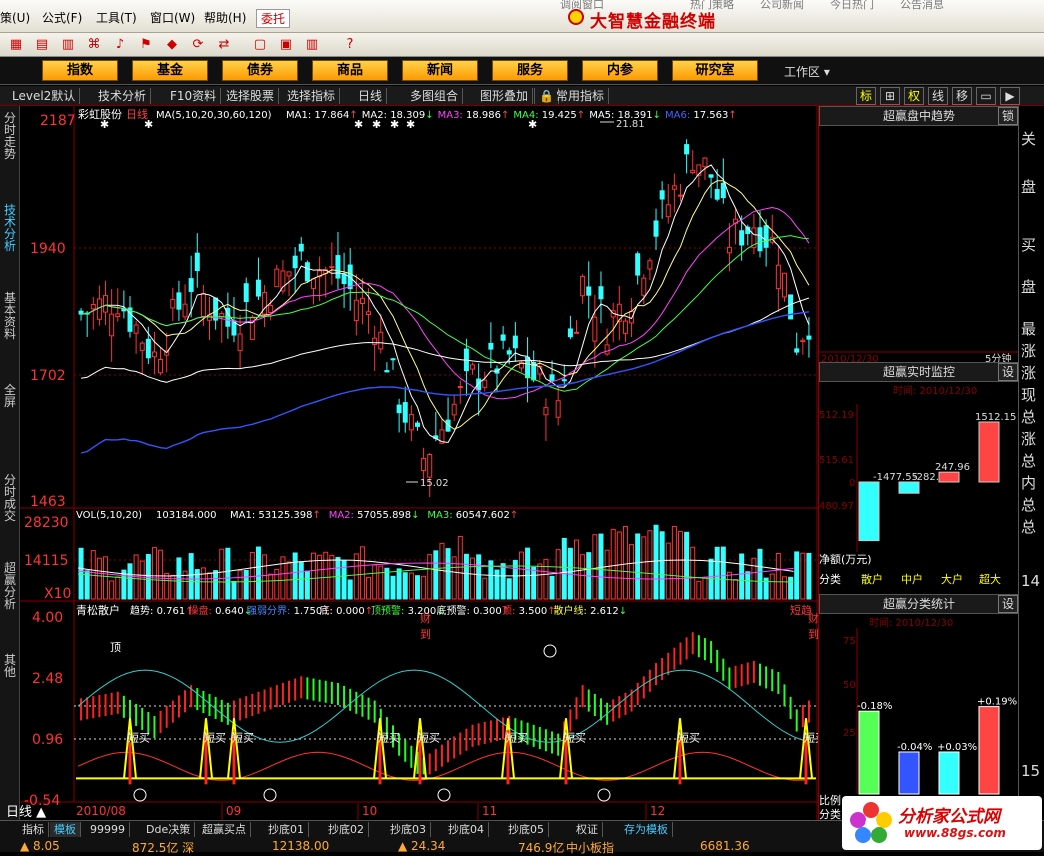  I want to click on vtab-other: 其他, so click(10, 666).